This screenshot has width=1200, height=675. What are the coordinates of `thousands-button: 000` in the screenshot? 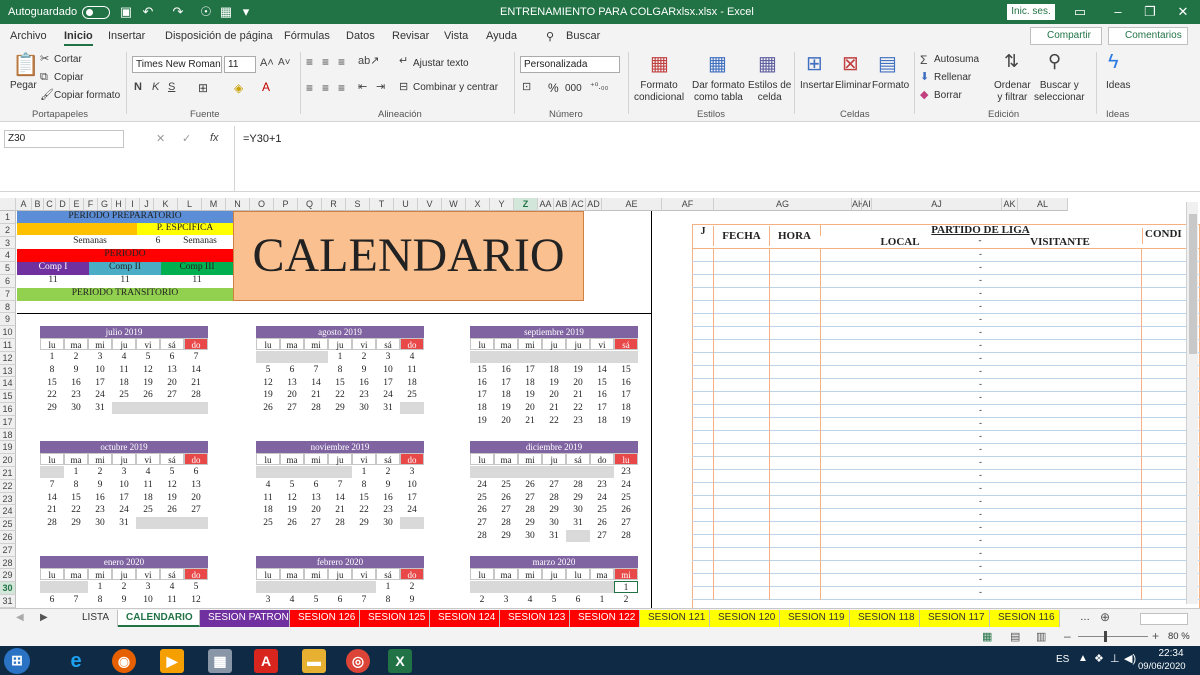 It's located at (573, 88).